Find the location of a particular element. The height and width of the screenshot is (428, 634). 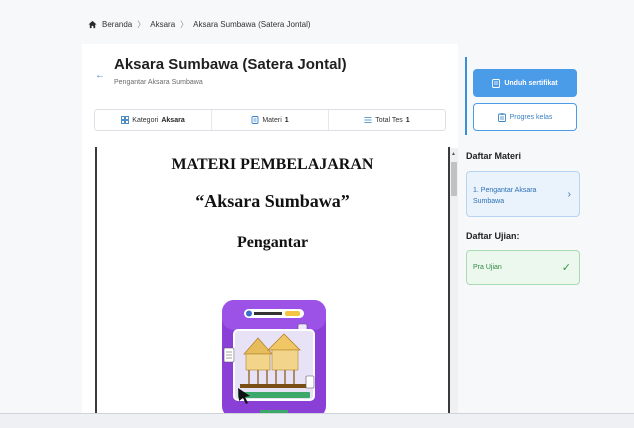

grid-icon is located at coordinates (125, 120).